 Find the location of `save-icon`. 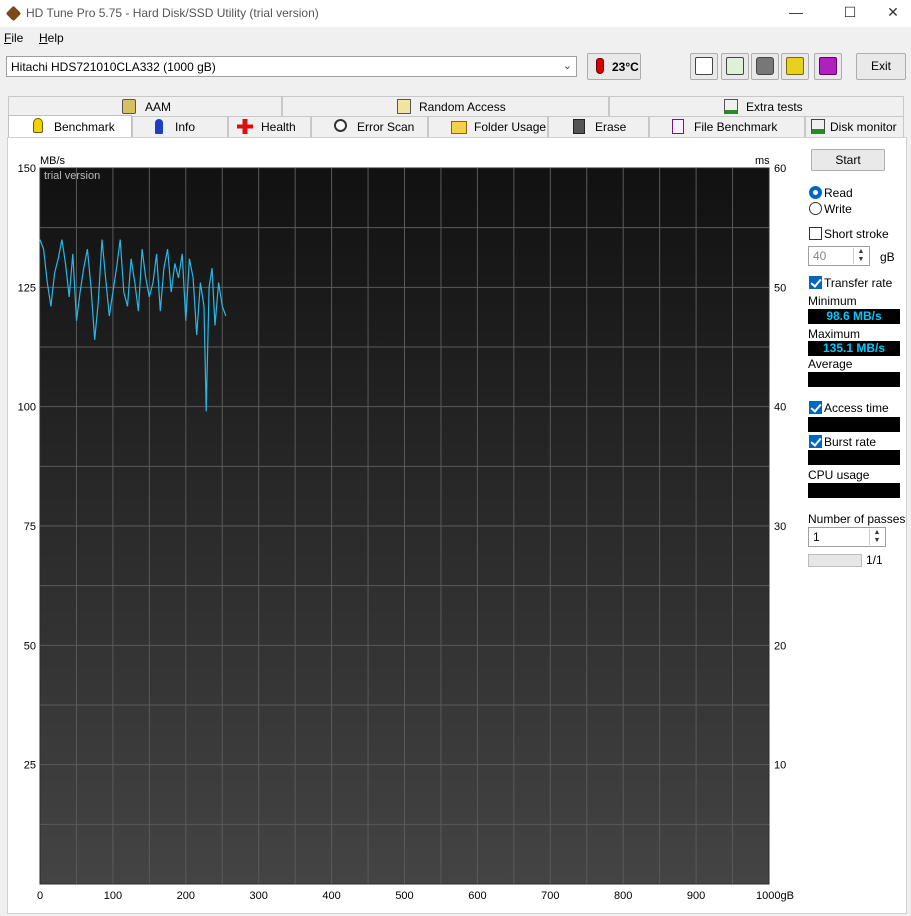

save-icon is located at coordinates (828, 66).